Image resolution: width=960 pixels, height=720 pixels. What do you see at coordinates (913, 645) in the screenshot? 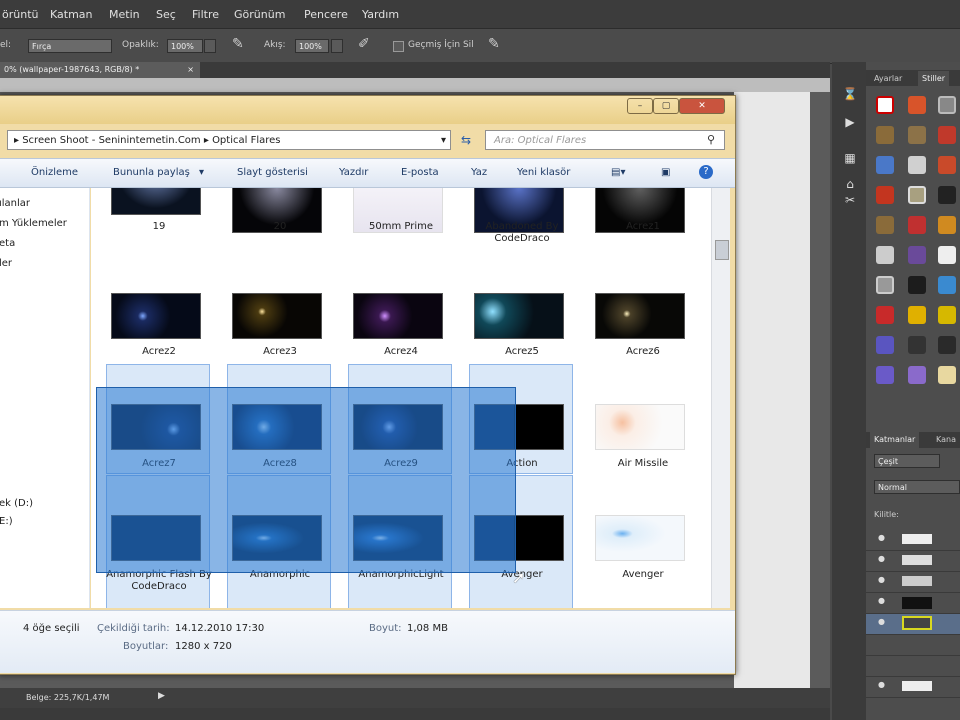
I see `layer-effects-row` at bounding box center [913, 645].